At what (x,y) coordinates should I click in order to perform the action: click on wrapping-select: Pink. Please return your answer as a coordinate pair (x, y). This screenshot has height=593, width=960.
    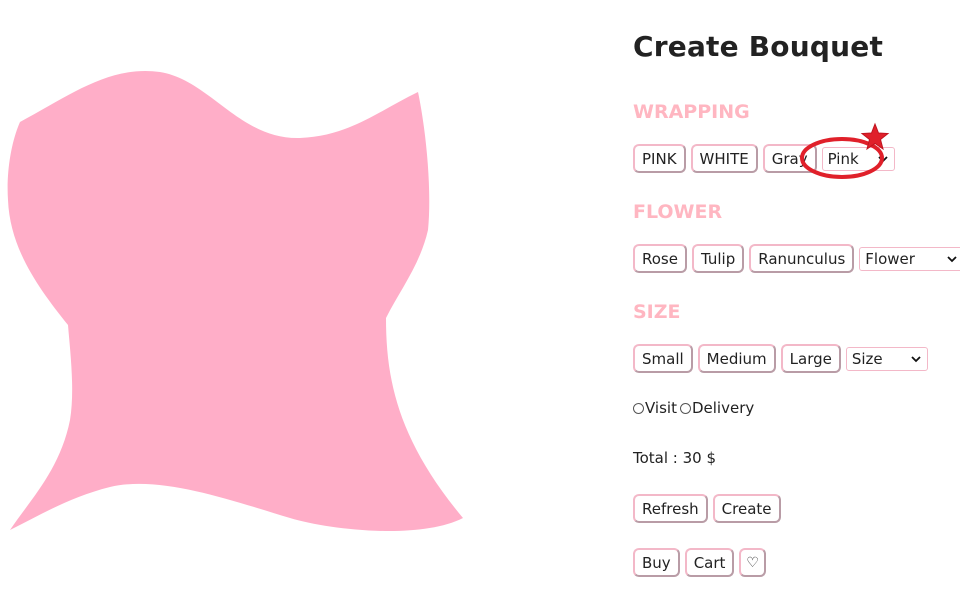
    Looking at the image, I should click on (858, 158).